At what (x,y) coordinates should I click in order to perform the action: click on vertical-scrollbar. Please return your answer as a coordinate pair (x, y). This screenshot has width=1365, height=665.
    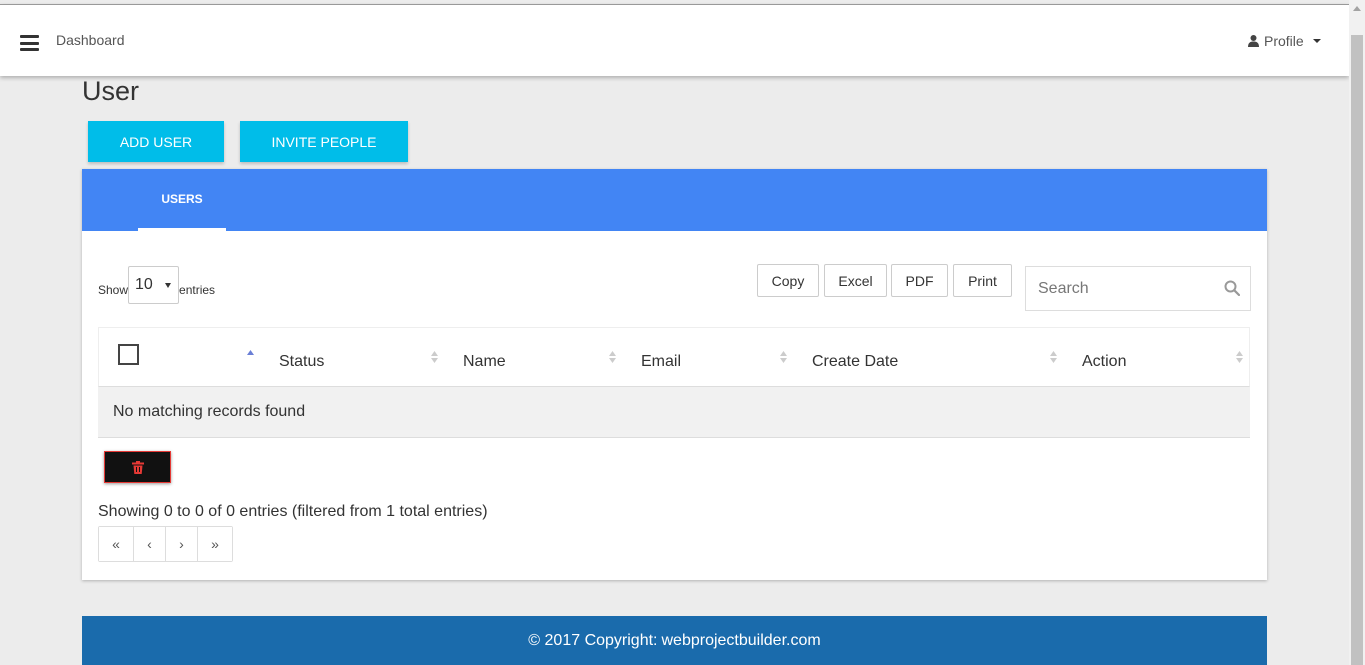
    Looking at the image, I should click on (1357, 332).